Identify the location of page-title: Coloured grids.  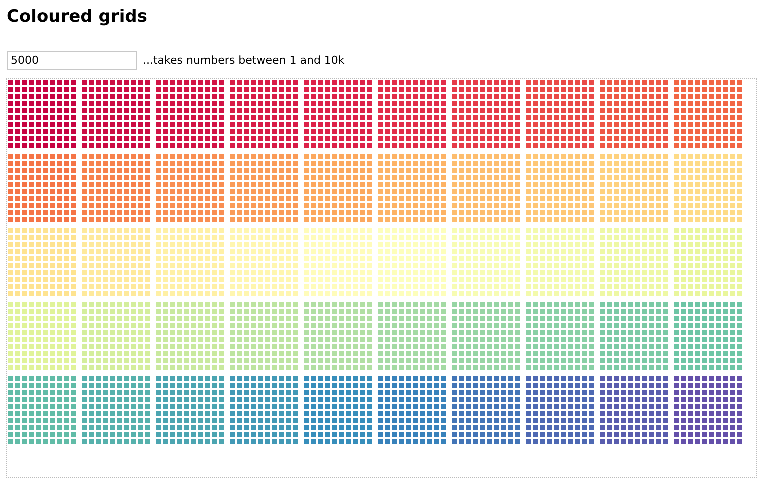
(77, 17).